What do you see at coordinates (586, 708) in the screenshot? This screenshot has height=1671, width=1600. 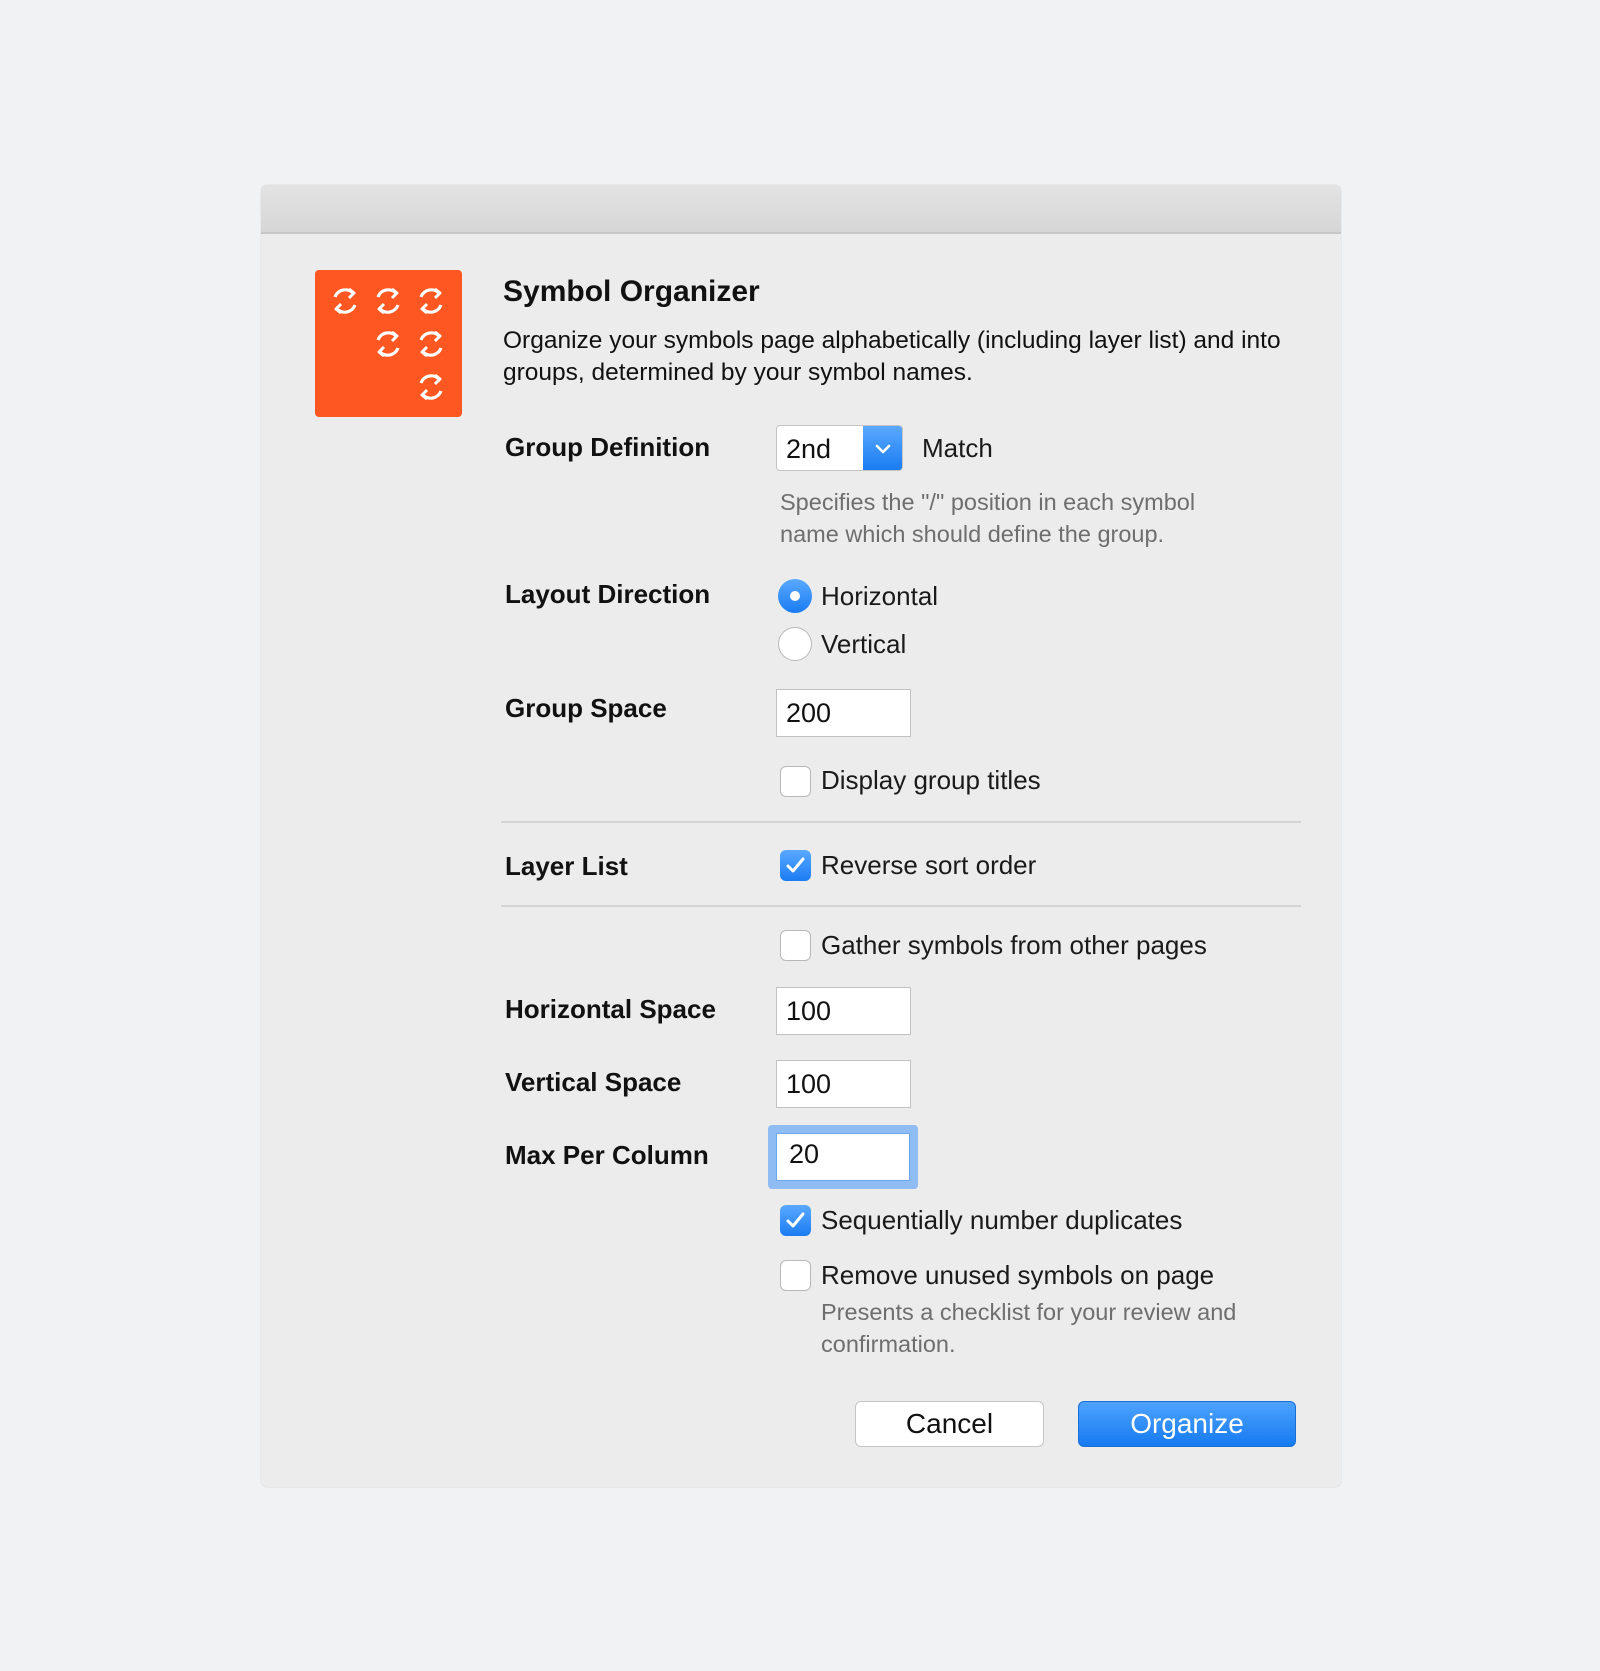 I see `group-space-label: Group Space` at bounding box center [586, 708].